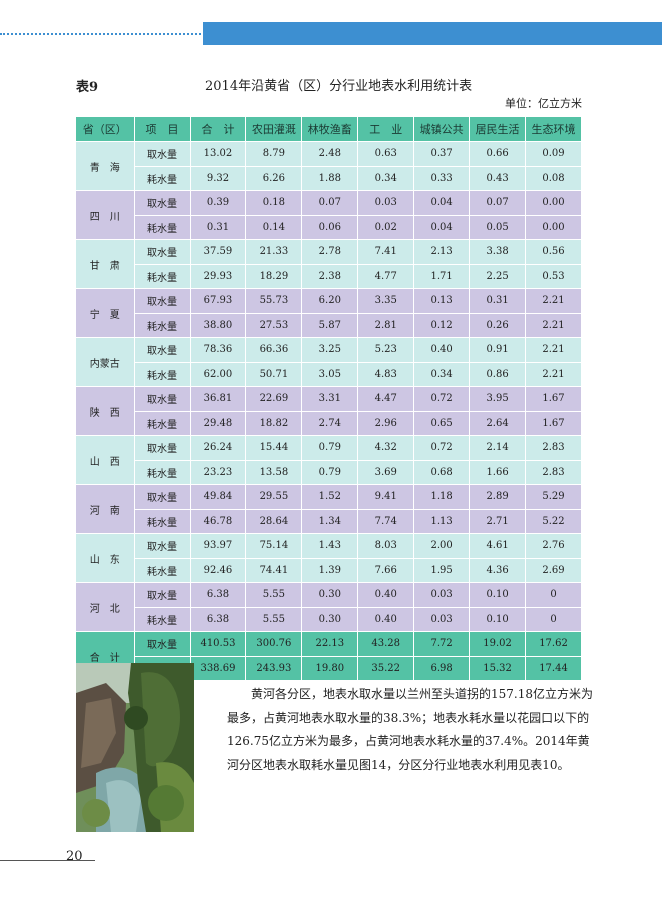 The width and height of the screenshot is (662, 900). Describe the element at coordinates (498, 252) in the screenshot. I see `value-cell: 3.38` at that location.